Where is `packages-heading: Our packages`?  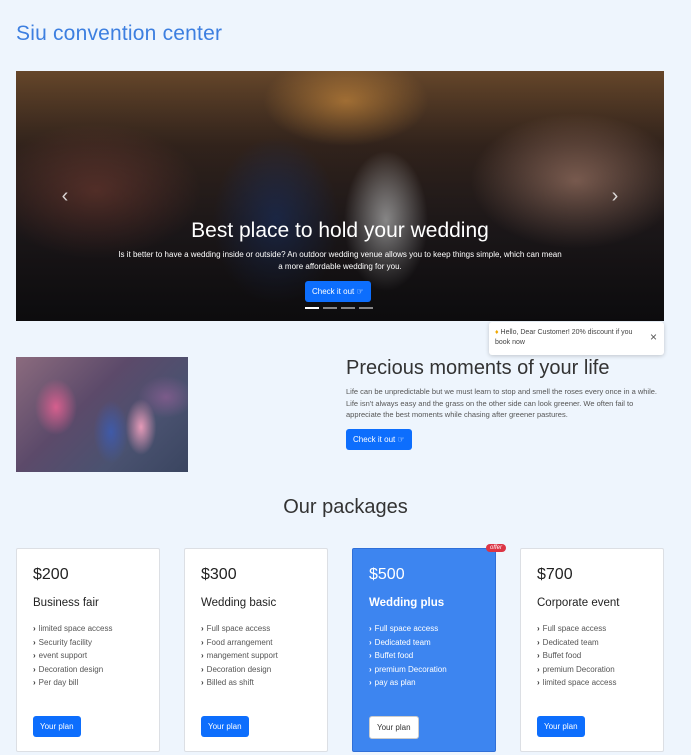
packages-heading: Our packages is located at coordinates (345, 507).